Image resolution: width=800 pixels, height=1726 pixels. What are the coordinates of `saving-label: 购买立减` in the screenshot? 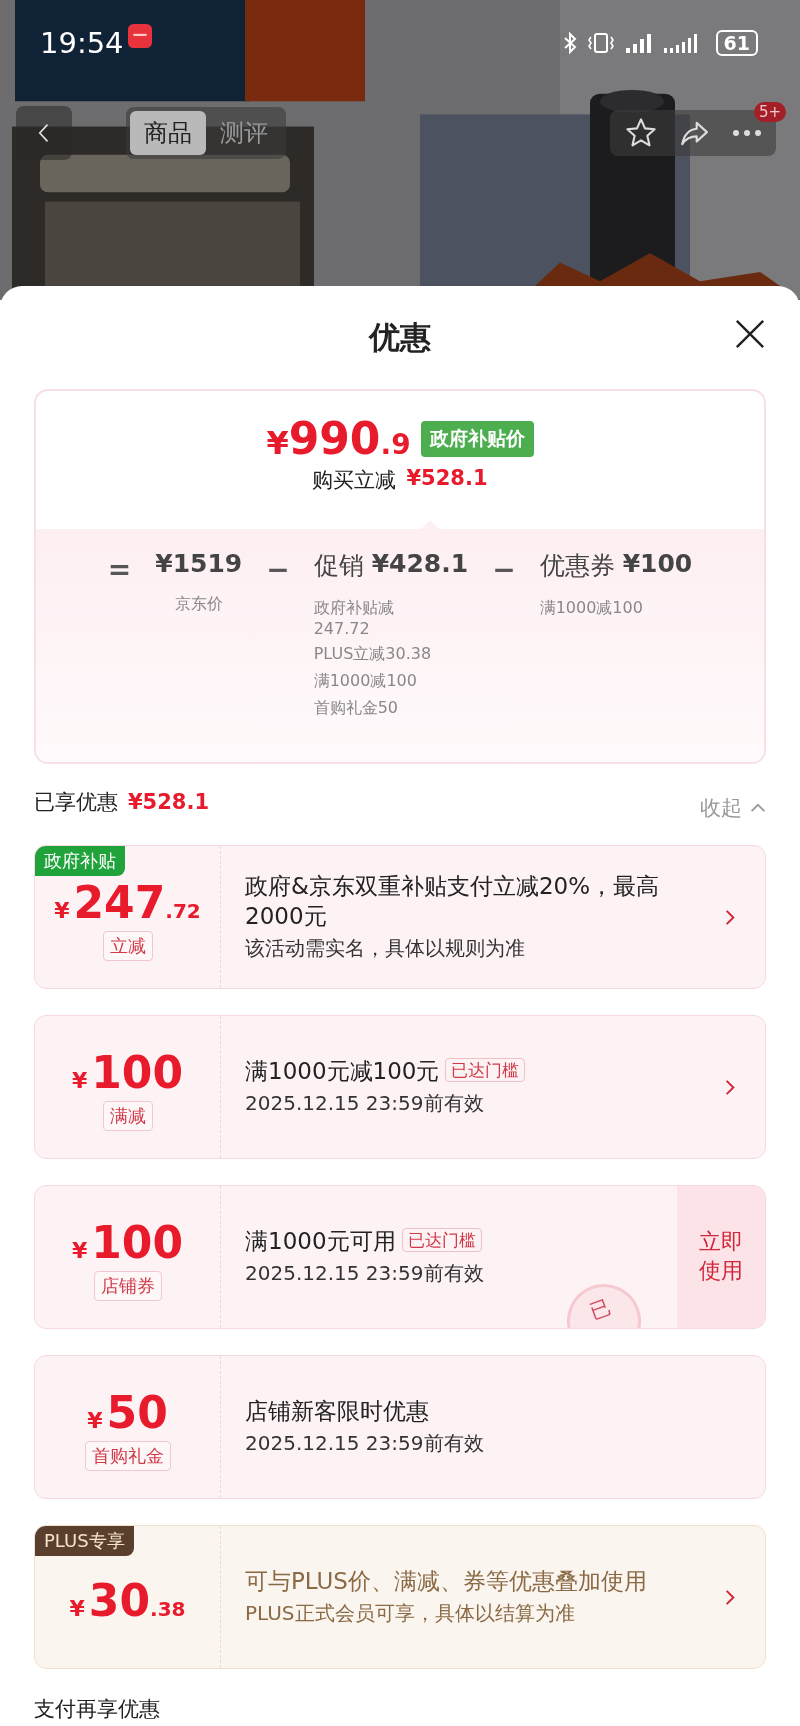 It's located at (354, 480).